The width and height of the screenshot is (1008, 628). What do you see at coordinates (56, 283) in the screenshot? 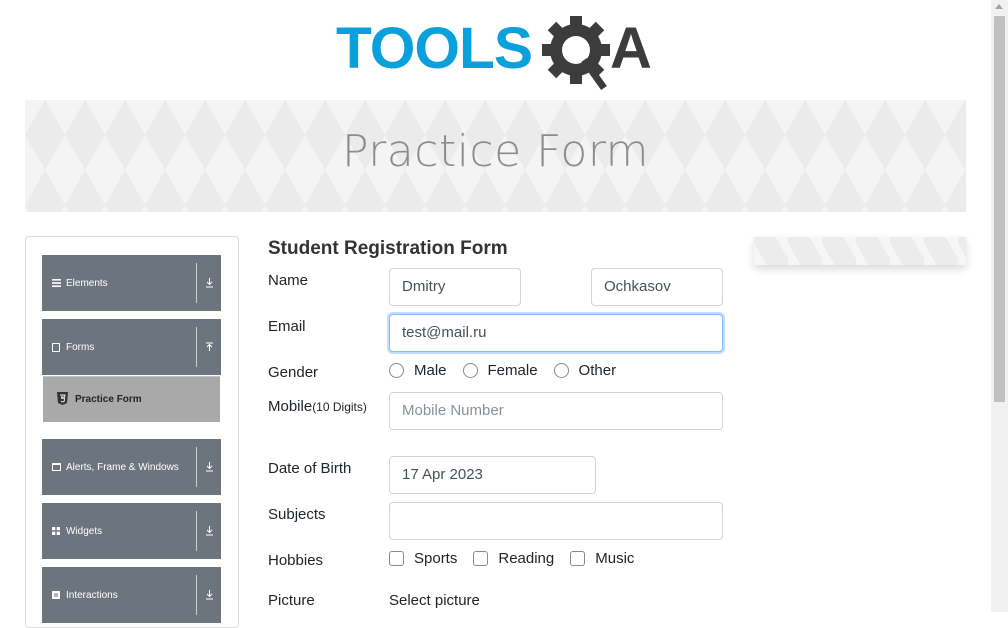
I see `list-icon` at bounding box center [56, 283].